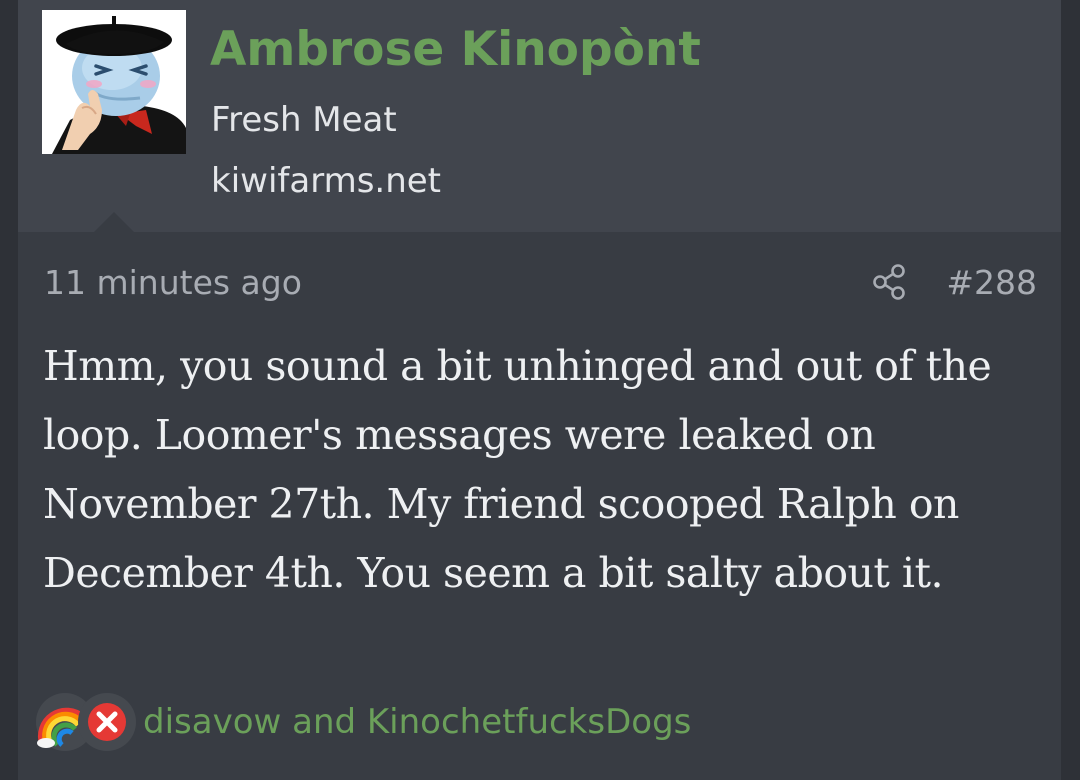 This screenshot has width=1080, height=780. Describe the element at coordinates (890, 282) in the screenshot. I see `share-icon` at that location.